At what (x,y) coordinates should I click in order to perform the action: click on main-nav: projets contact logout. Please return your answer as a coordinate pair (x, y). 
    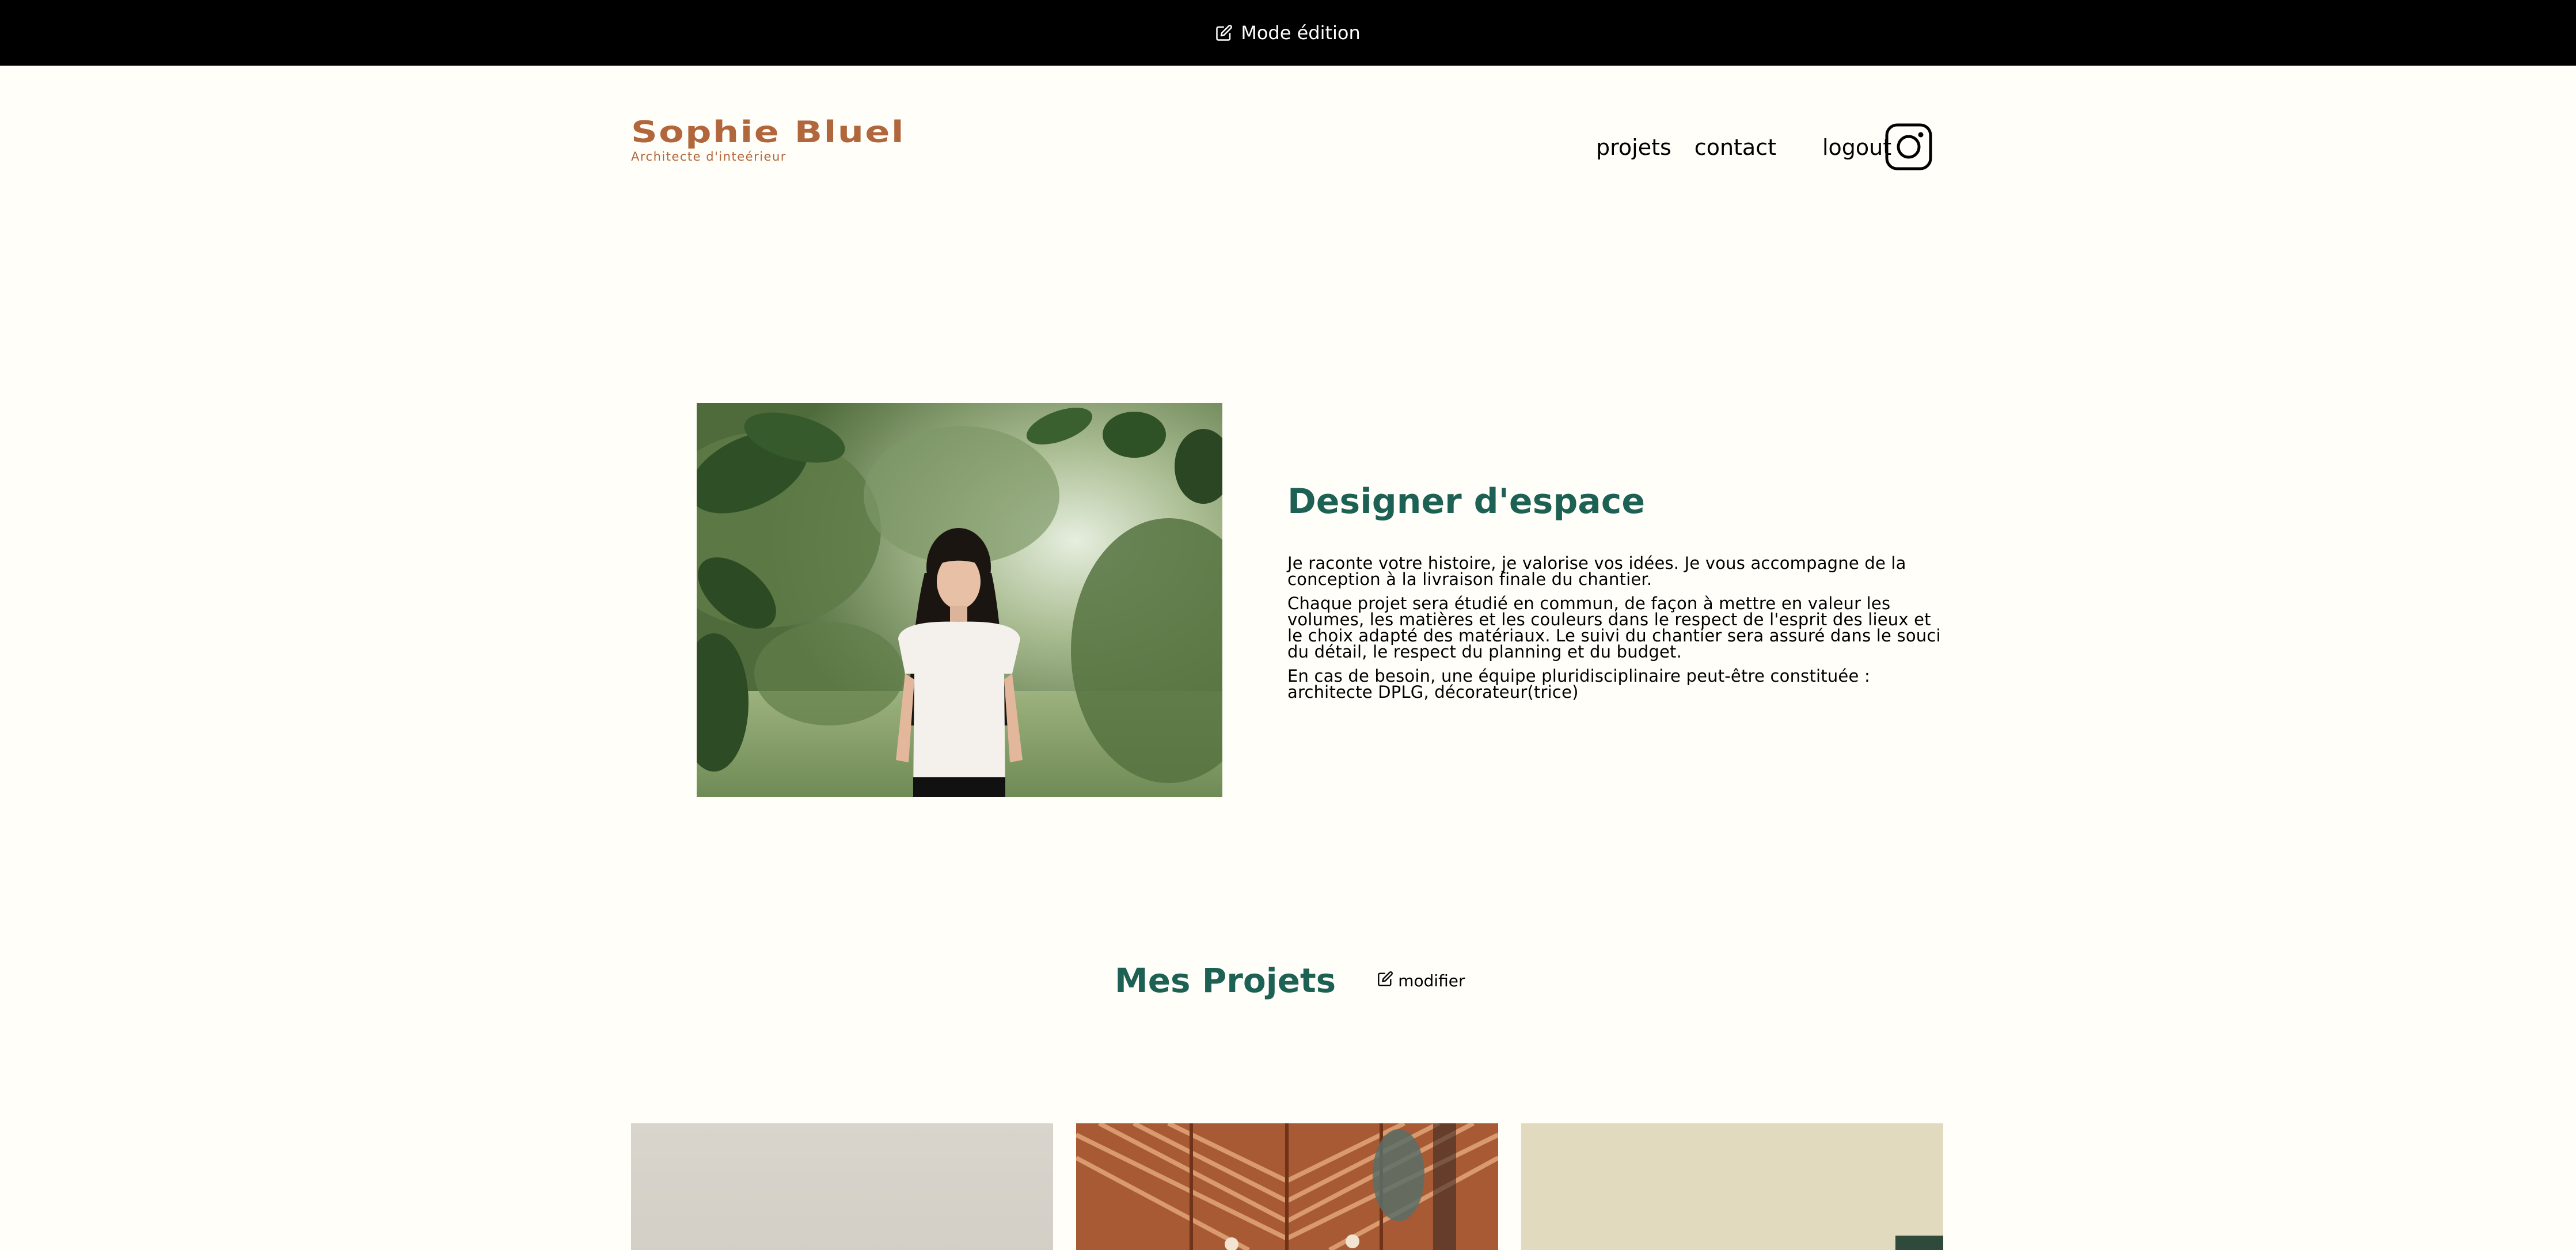
    Looking at the image, I should click on (1744, 147).